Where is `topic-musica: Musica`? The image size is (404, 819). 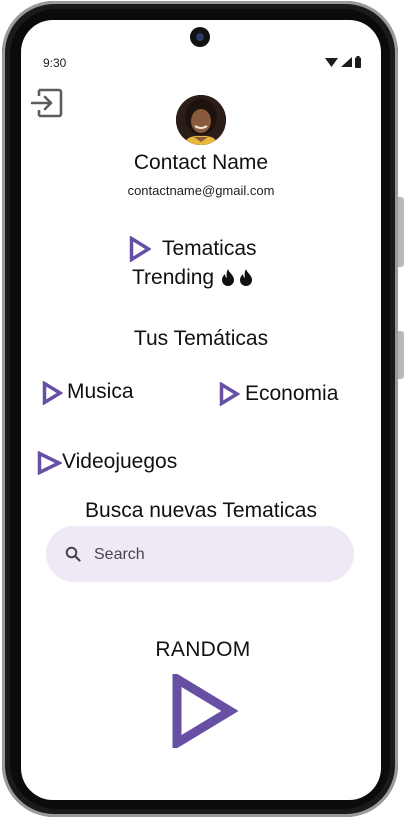
topic-musica: Musica is located at coordinates (100, 392).